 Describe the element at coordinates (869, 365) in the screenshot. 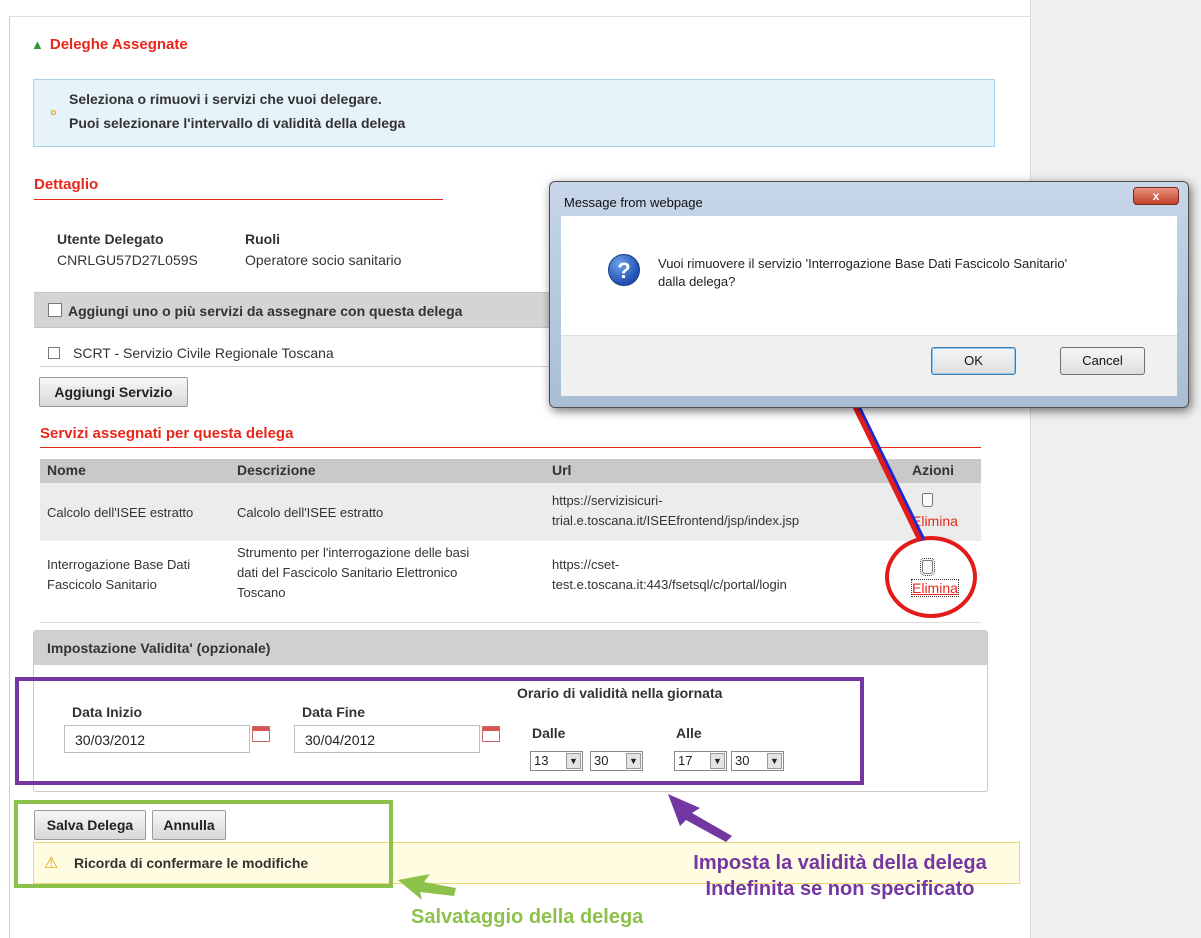

I see `dialog-footer: OK Cancel` at that location.